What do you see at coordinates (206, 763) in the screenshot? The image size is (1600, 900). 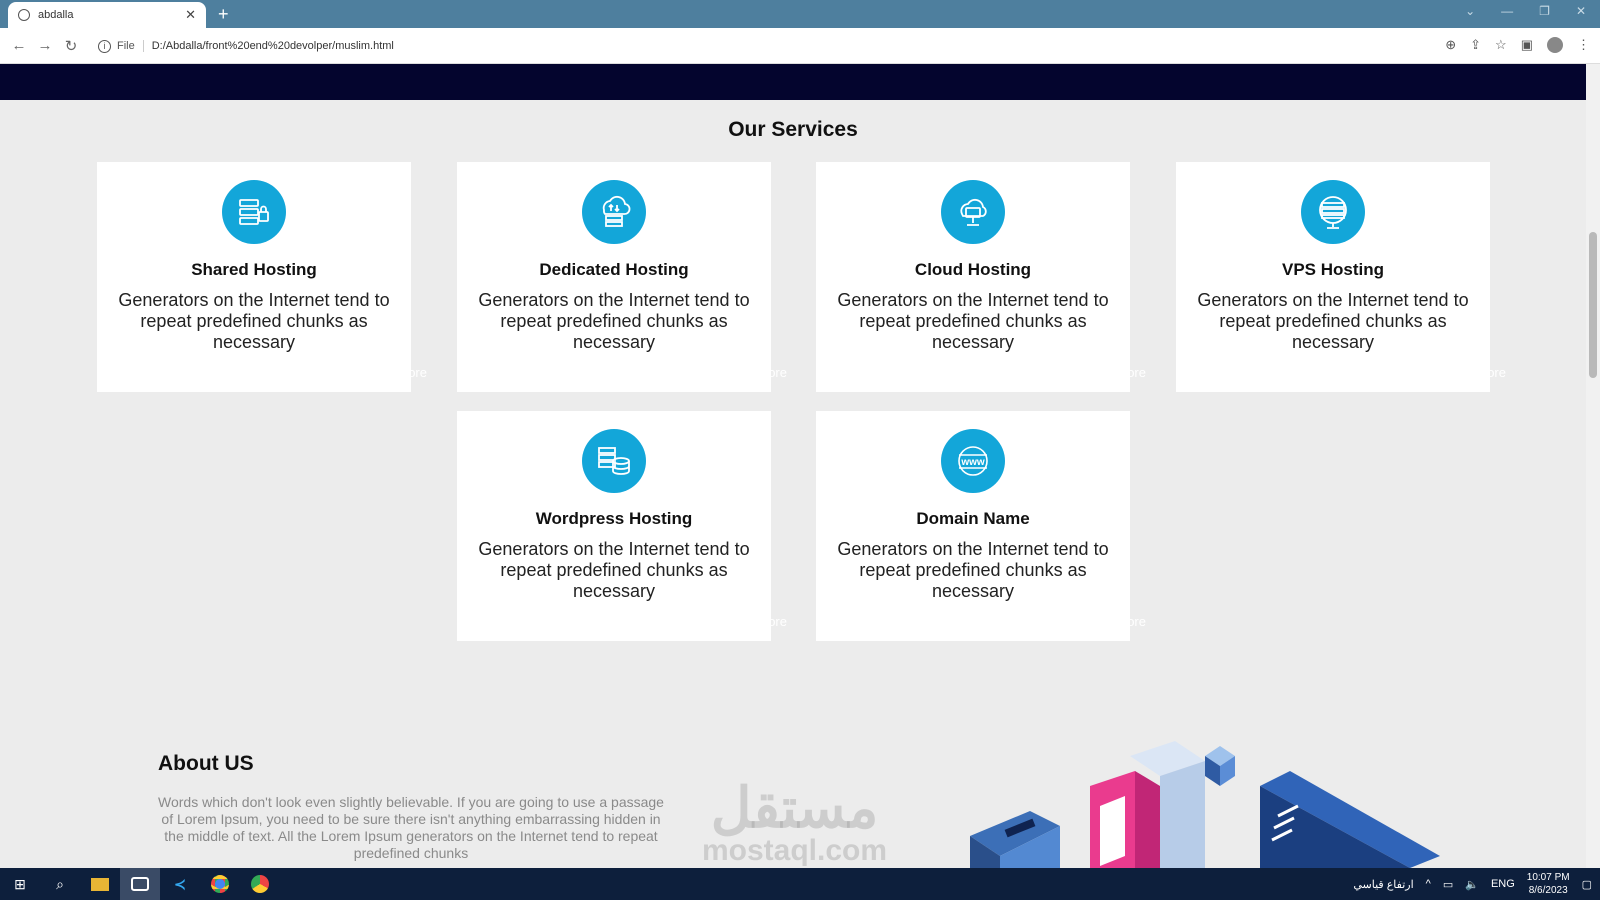 I see `about-title: About US` at bounding box center [206, 763].